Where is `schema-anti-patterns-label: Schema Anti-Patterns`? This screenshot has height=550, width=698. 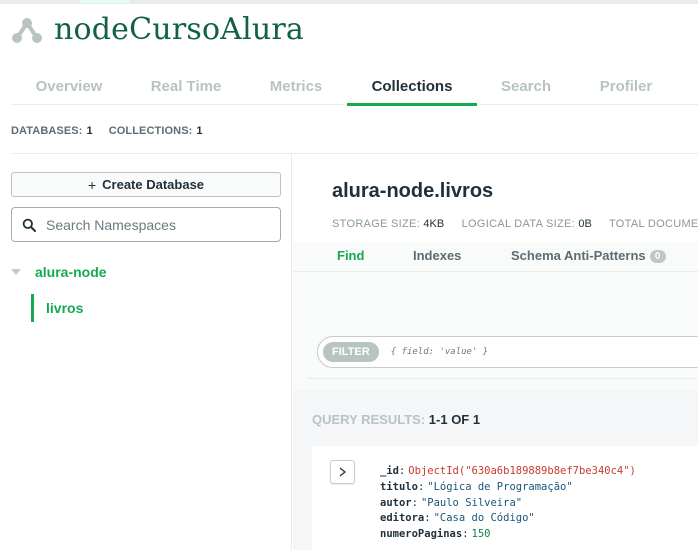
schema-anti-patterns-label: Schema Anti-Patterns is located at coordinates (578, 255).